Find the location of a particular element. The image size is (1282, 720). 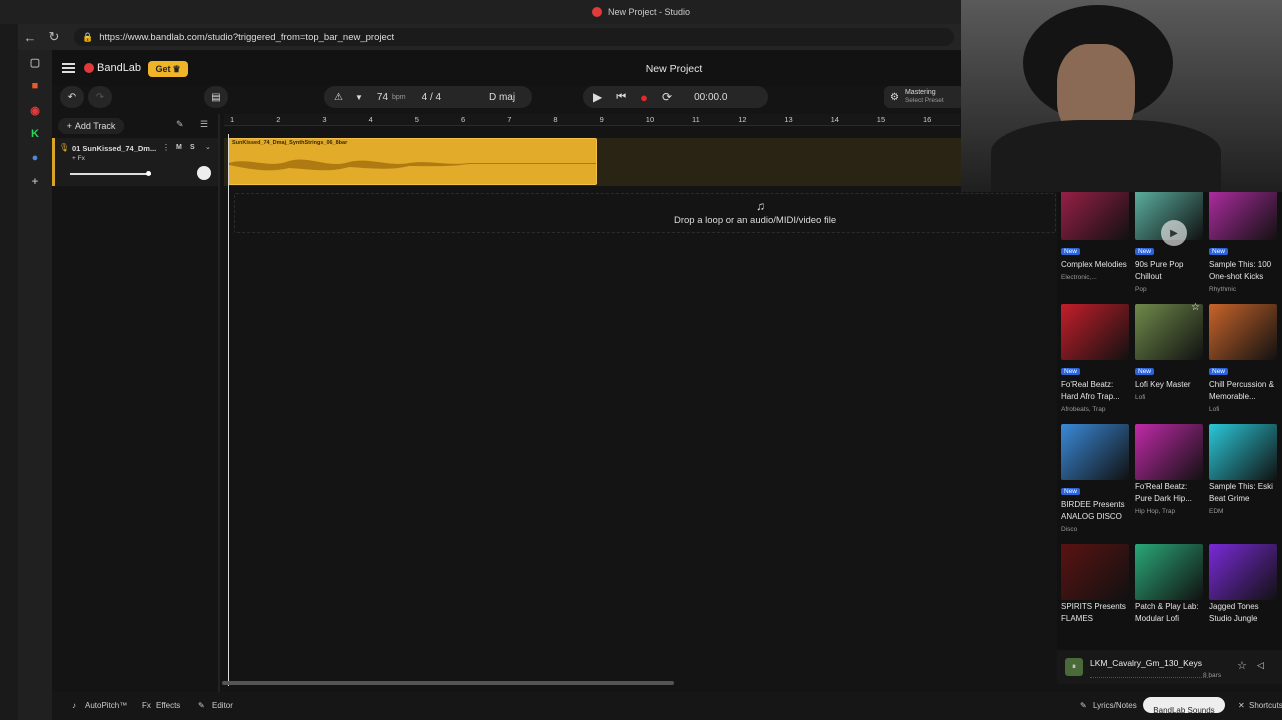

ruler-mark: 9 is located at coordinates (601, 119).